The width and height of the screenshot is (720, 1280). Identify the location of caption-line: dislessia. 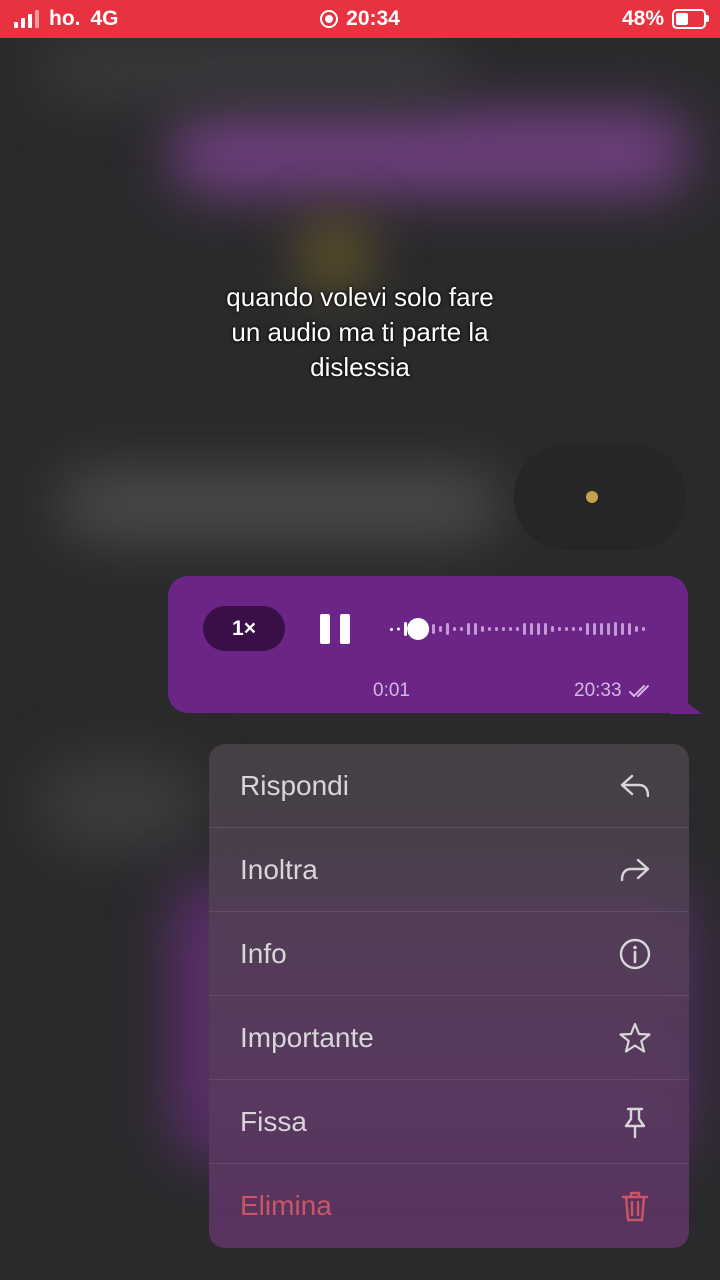
(360, 367).